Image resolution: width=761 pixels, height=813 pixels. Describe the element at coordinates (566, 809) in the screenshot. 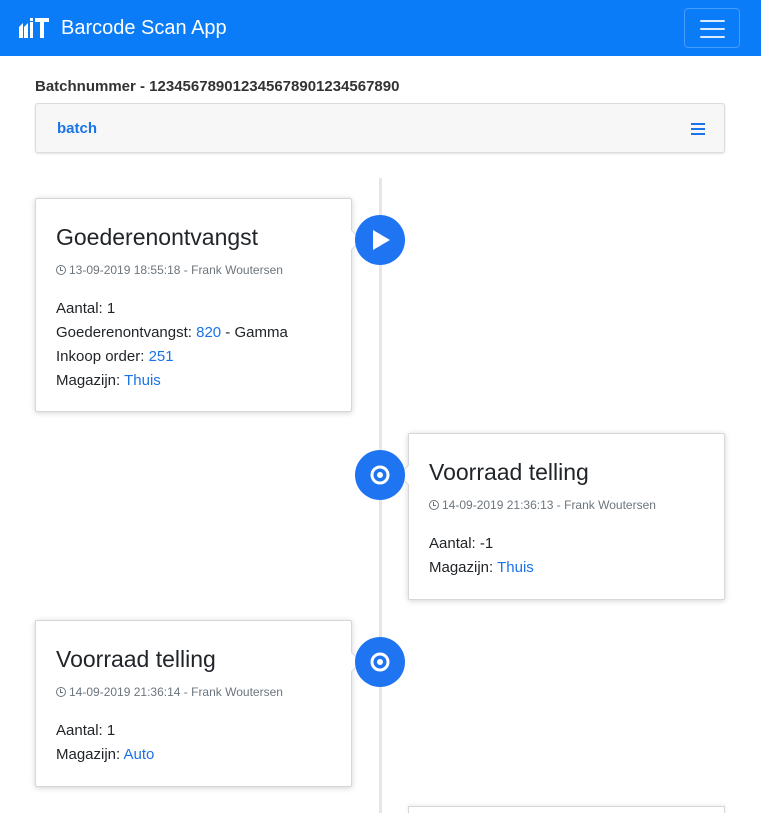

I see `timeline-card-partial` at that location.